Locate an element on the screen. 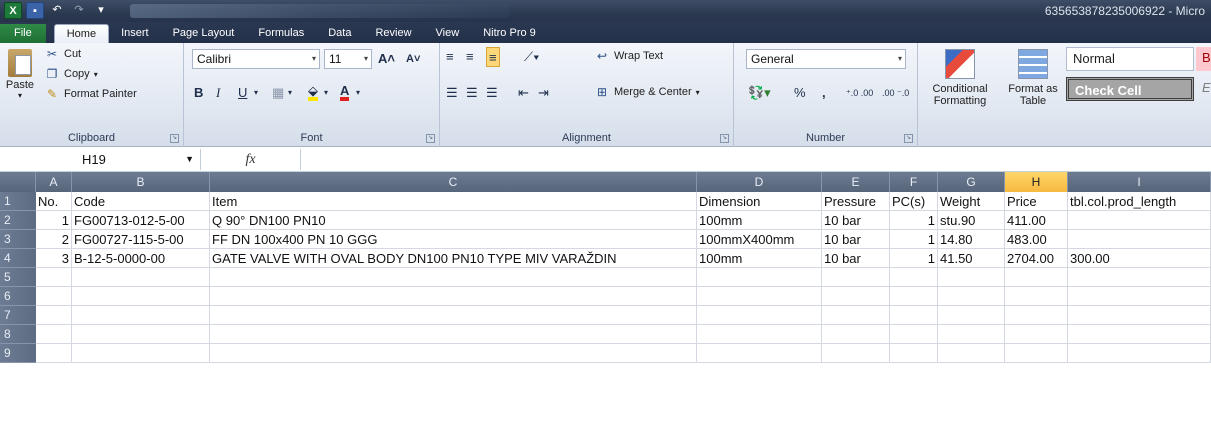 This screenshot has height=435, width=1211. cell-a7 is located at coordinates (54, 315).